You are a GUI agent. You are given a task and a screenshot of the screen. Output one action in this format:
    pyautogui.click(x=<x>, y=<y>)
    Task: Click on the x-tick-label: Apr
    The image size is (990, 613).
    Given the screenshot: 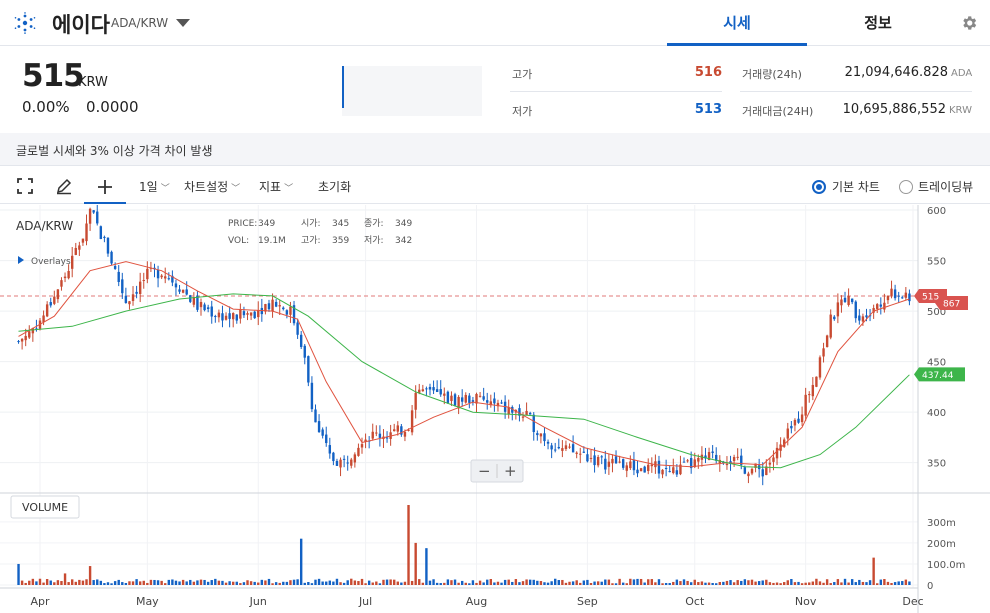 What is the action you would take?
    pyautogui.click(x=40, y=601)
    